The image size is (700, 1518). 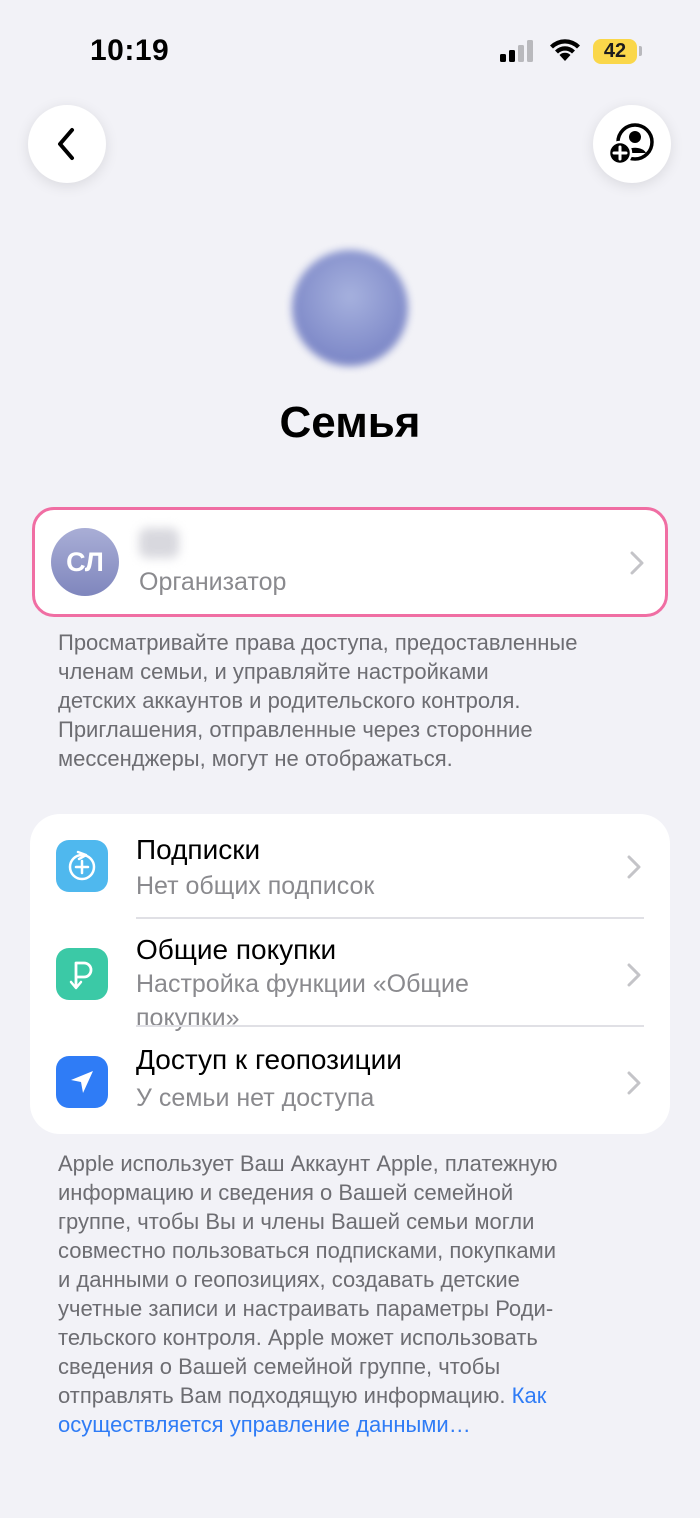 What do you see at coordinates (516, 51) in the screenshot?
I see `cellular-signal-icon` at bounding box center [516, 51].